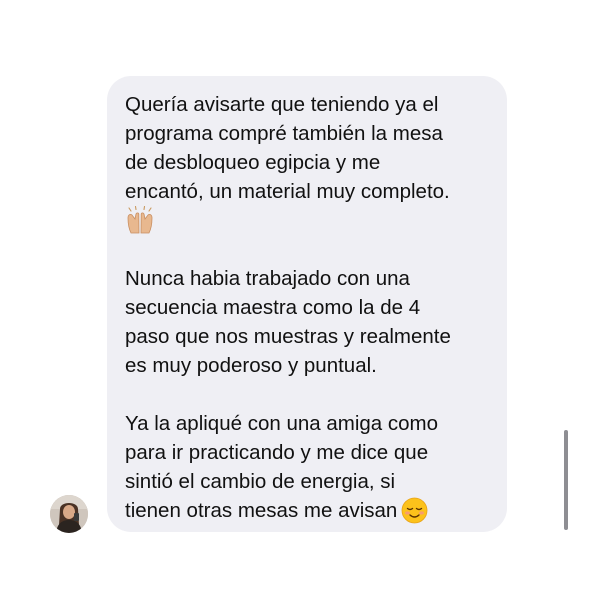 This screenshot has height=600, width=600. I want to click on profile-avatar-icon, so click(69, 514).